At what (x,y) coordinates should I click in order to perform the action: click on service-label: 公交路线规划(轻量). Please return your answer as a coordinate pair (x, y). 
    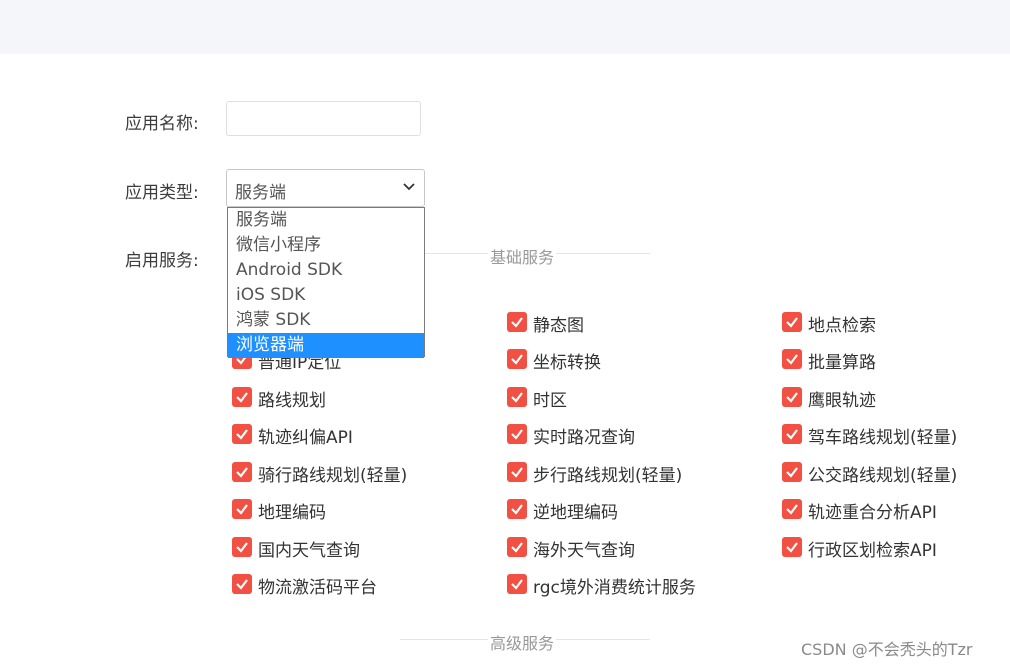
    Looking at the image, I should click on (883, 476).